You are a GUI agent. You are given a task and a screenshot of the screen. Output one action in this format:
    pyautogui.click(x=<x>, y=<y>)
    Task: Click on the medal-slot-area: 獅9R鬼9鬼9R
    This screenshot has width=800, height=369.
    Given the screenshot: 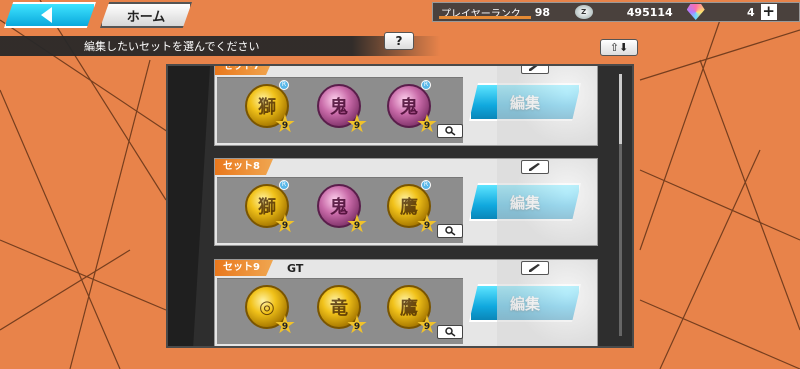 What is the action you would take?
    pyautogui.click(x=340, y=110)
    